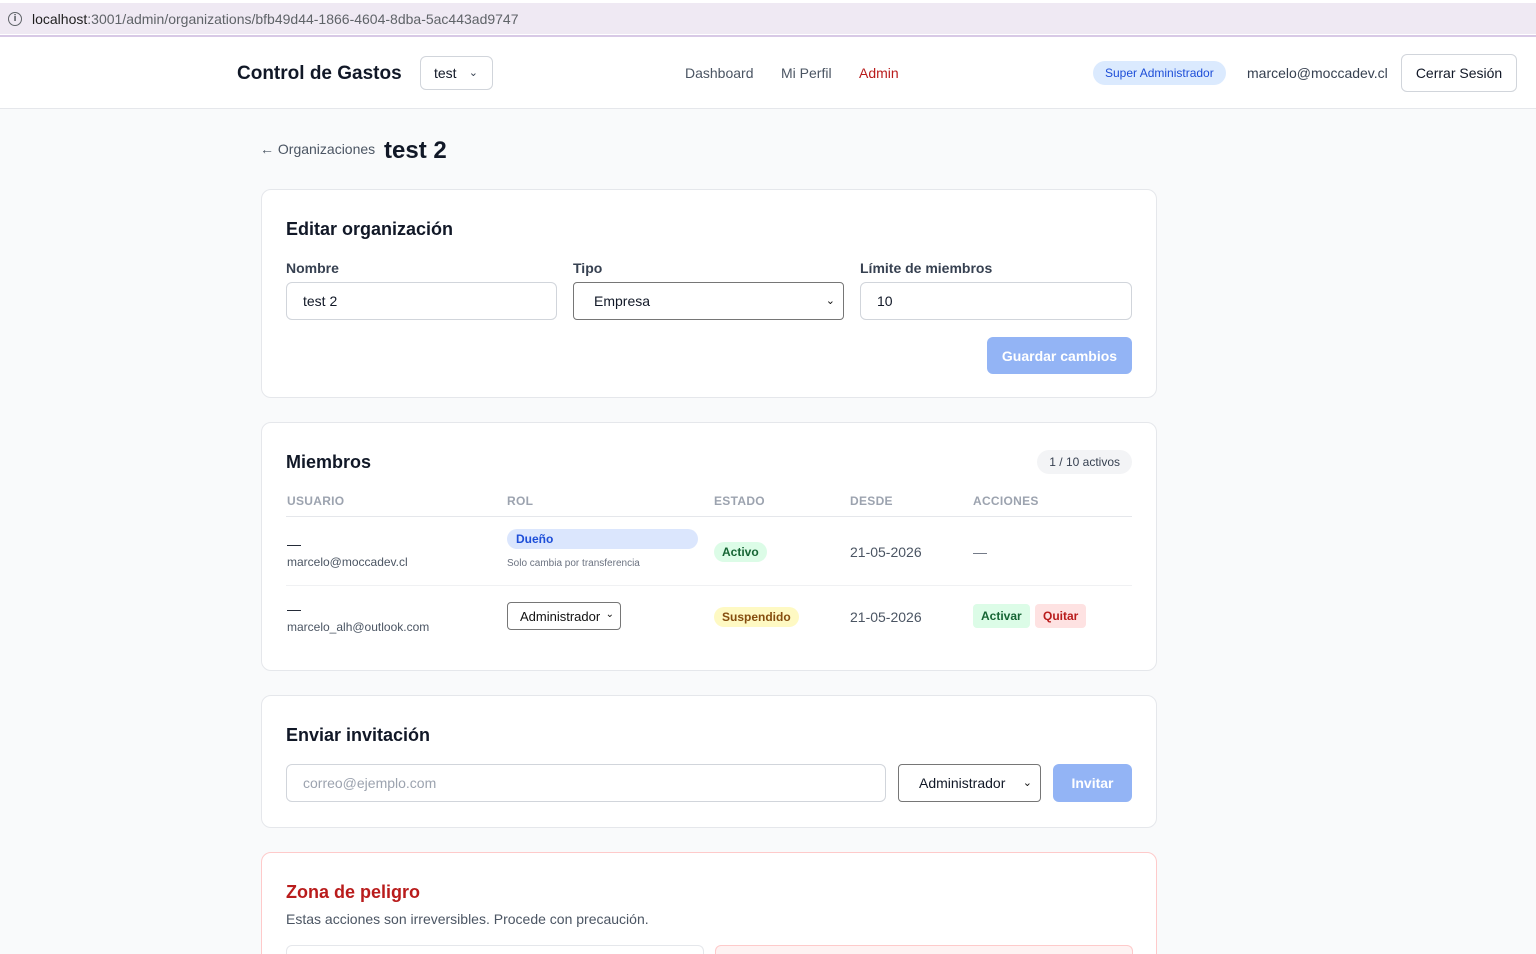  What do you see at coordinates (1006, 501) in the screenshot?
I see `column-header-acciones: ACCIONES` at bounding box center [1006, 501].